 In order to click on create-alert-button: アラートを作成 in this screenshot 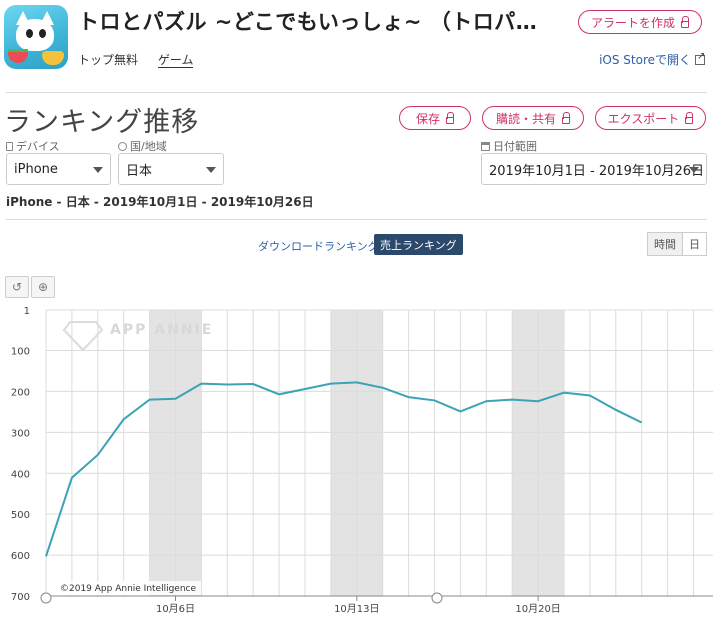, I will do `click(640, 22)`.